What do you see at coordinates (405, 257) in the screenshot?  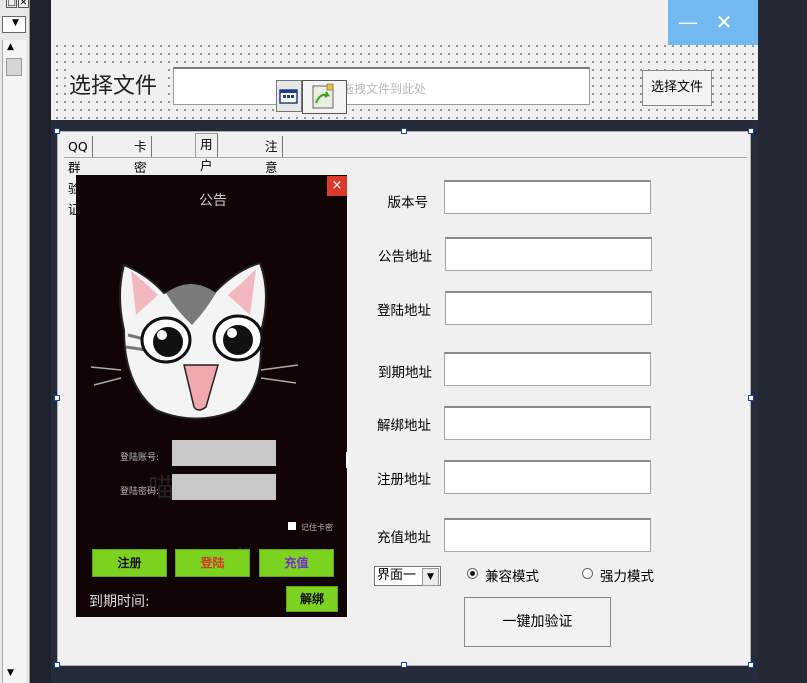 I see `notice-url-label: 公告地址` at bounding box center [405, 257].